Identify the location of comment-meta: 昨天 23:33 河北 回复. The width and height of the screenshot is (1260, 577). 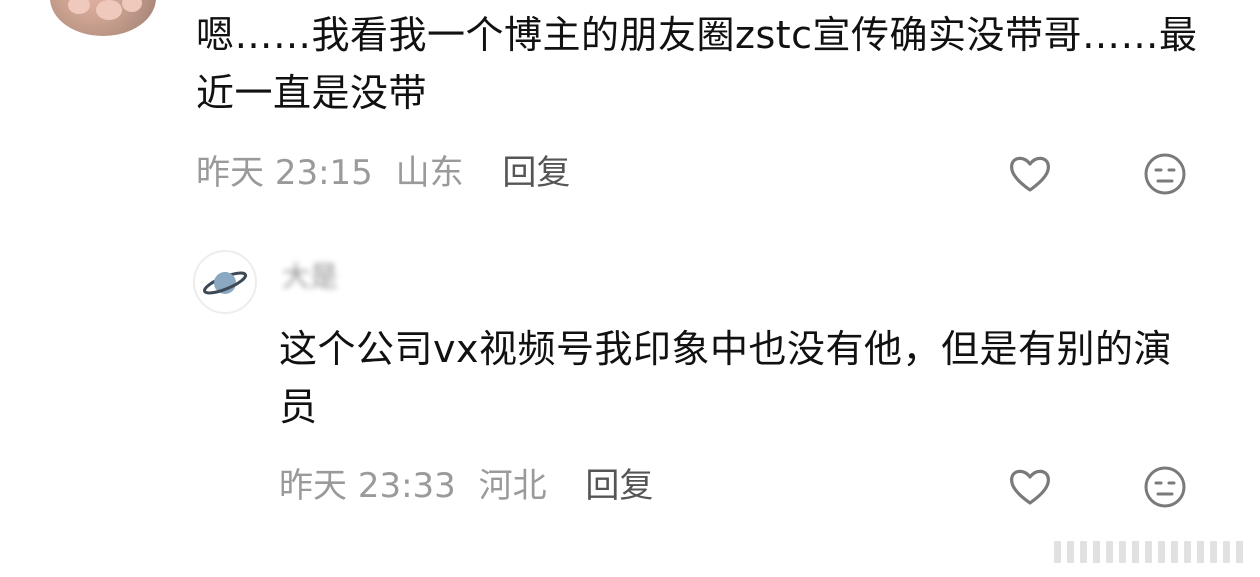
(466, 486).